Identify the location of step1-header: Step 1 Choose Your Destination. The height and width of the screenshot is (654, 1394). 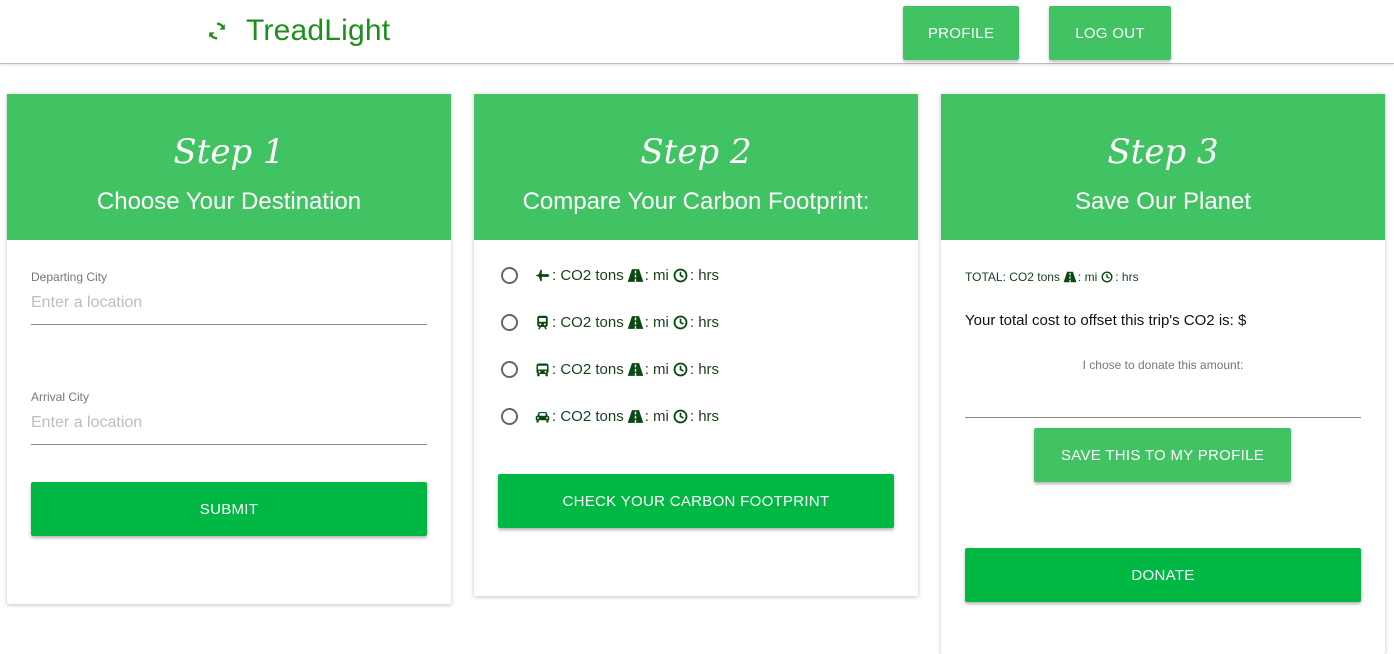
(229, 167).